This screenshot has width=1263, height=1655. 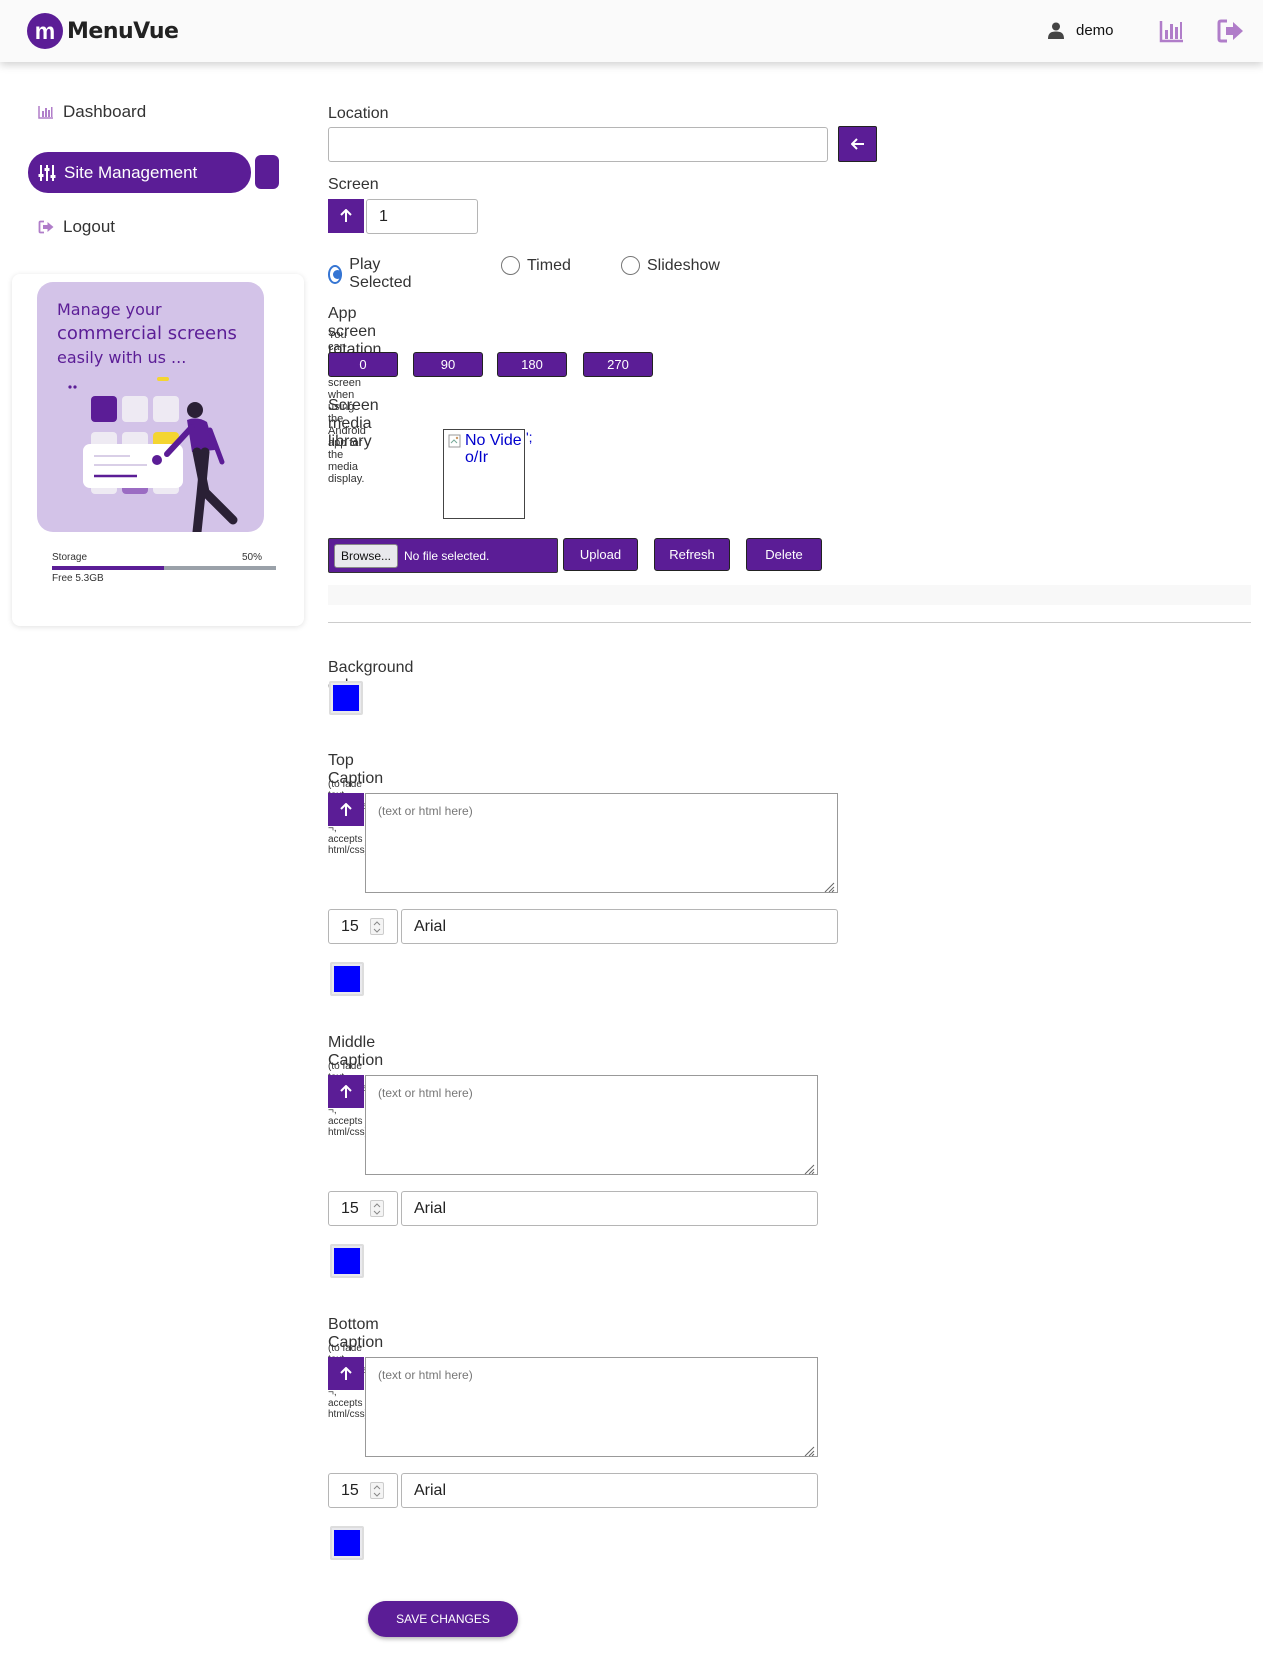 I want to click on location-back-button, so click(x=857, y=144).